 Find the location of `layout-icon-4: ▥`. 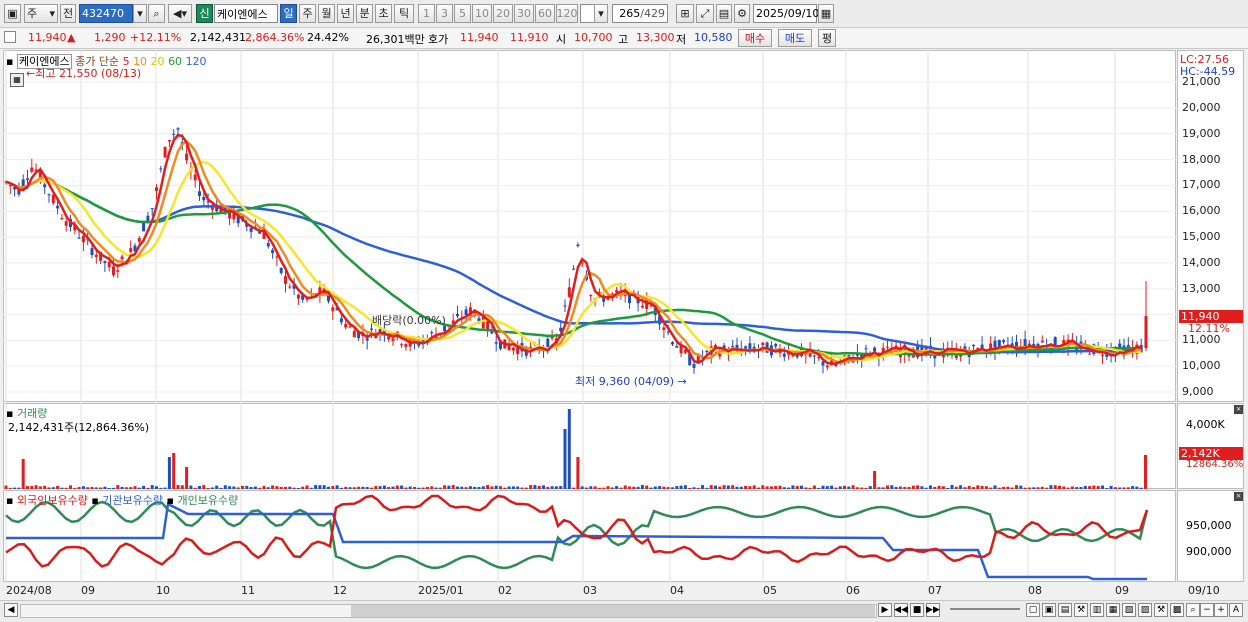

layout-icon-4: ▥ is located at coordinates (1097, 610).